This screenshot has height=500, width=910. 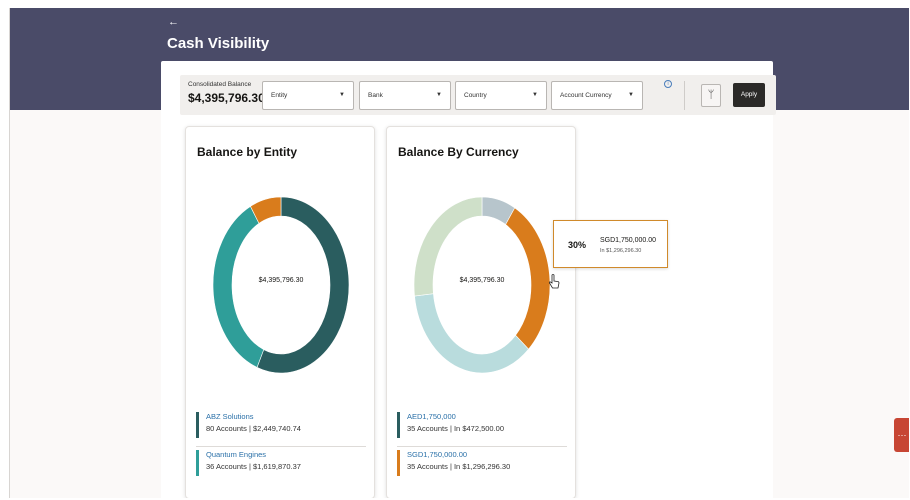 I want to click on donut-slice-segment-c, so click(x=471, y=333).